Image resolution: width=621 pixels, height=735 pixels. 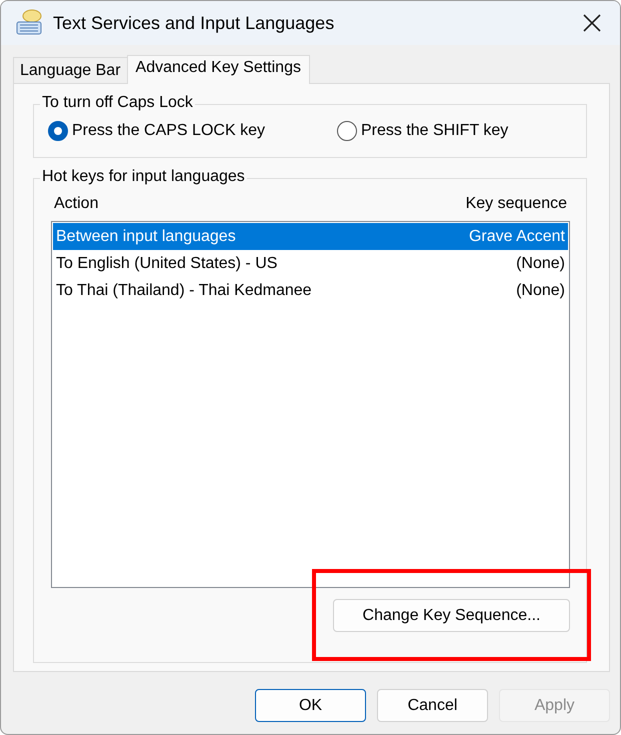 What do you see at coordinates (310, 263) in the screenshot?
I see `list-row: To English (United States) - US (None)` at bounding box center [310, 263].